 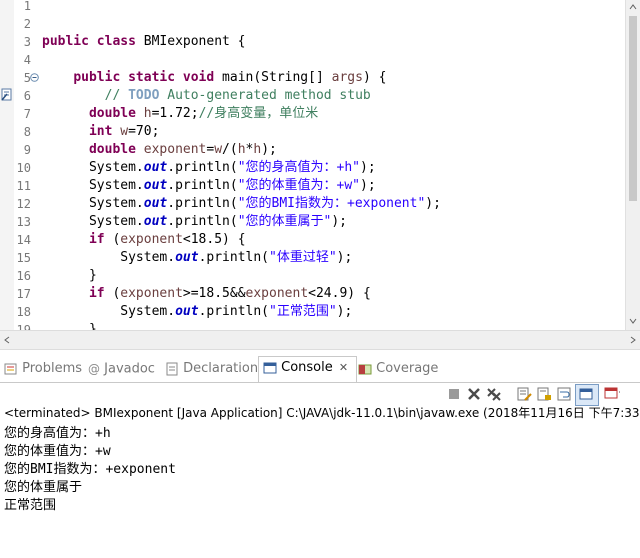 I want to click on pin-console-button, so click(x=587, y=395).